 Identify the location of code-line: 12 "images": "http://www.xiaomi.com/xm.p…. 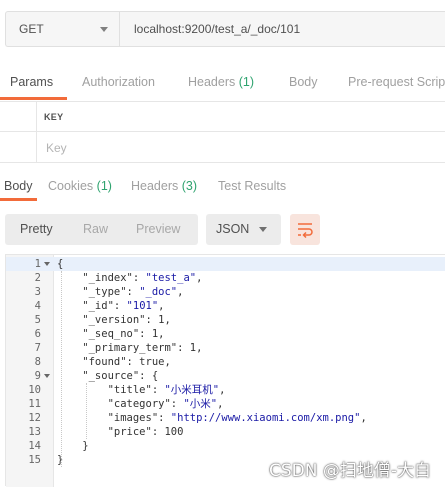
(225, 418).